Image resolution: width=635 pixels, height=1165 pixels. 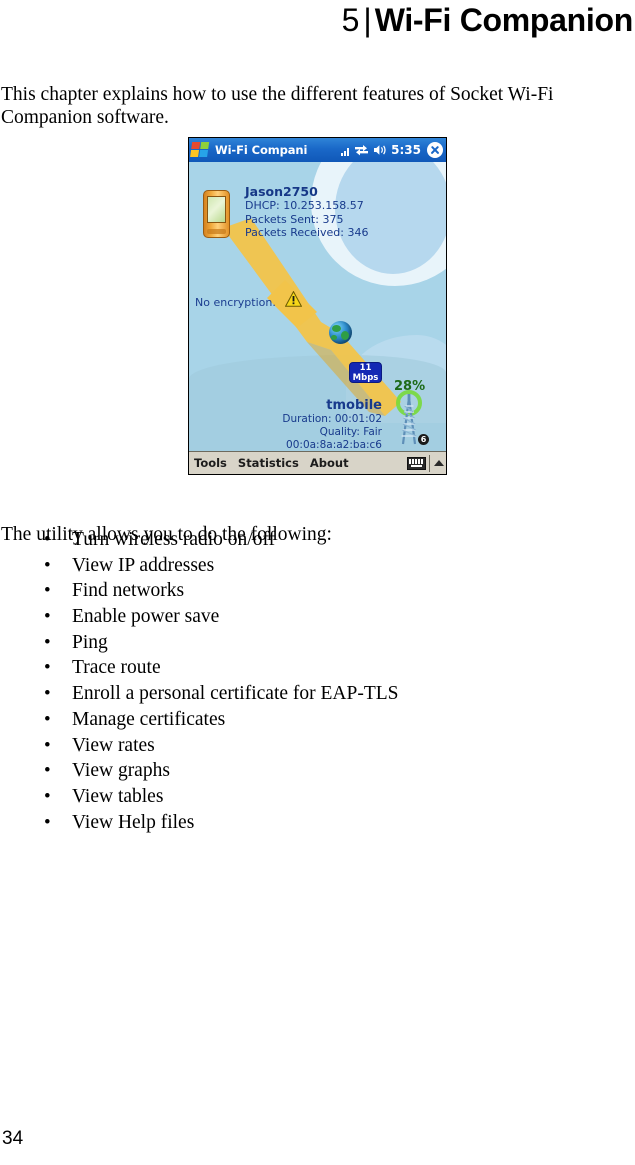 I want to click on pda-bottom-toolbar: Tools Statistics About, so click(x=317, y=462).